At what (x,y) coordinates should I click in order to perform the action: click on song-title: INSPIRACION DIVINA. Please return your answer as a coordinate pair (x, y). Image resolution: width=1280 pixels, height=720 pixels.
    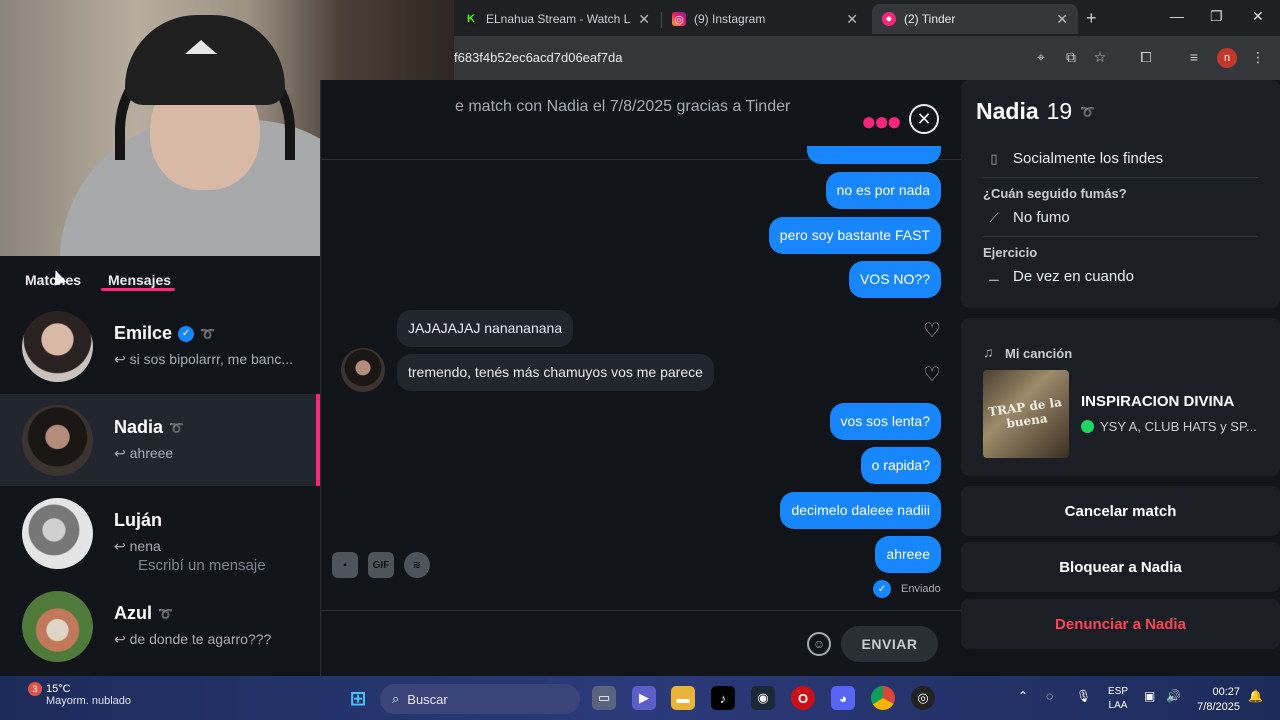
    Looking at the image, I should click on (1158, 401).